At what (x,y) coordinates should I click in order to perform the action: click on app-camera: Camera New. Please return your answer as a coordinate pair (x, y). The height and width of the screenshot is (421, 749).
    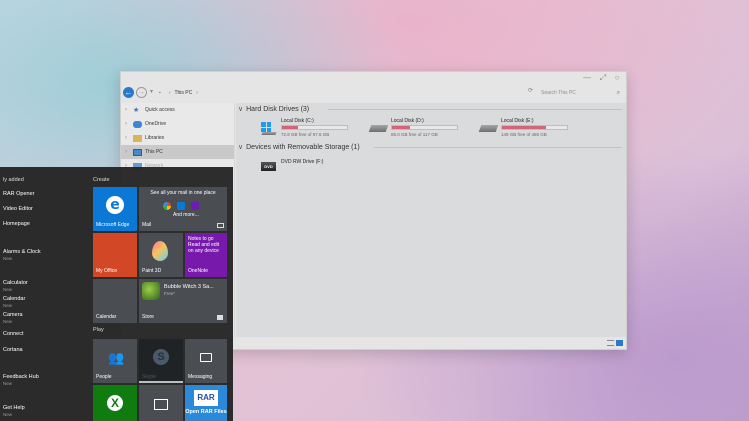
    Looking at the image, I should click on (13, 318).